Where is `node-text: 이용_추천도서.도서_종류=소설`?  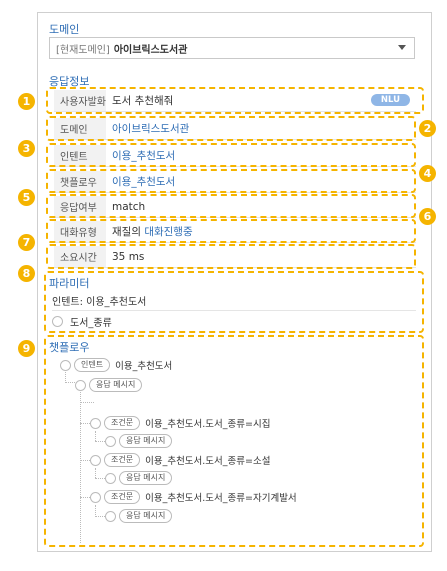
node-text: 이용_추천도서.도서_종류=소설 is located at coordinates (208, 461).